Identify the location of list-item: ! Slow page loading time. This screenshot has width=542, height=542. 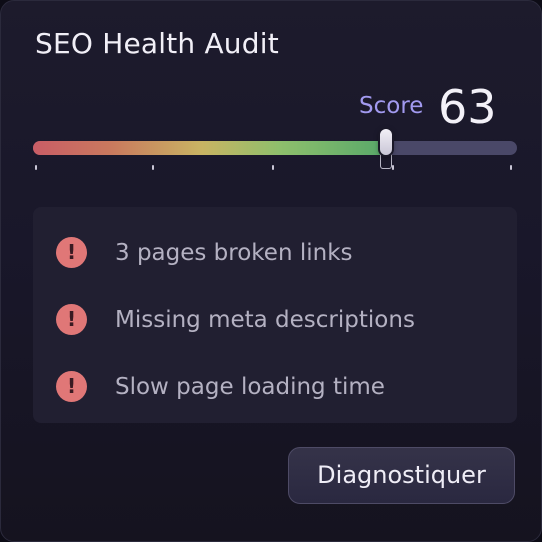
(275, 386).